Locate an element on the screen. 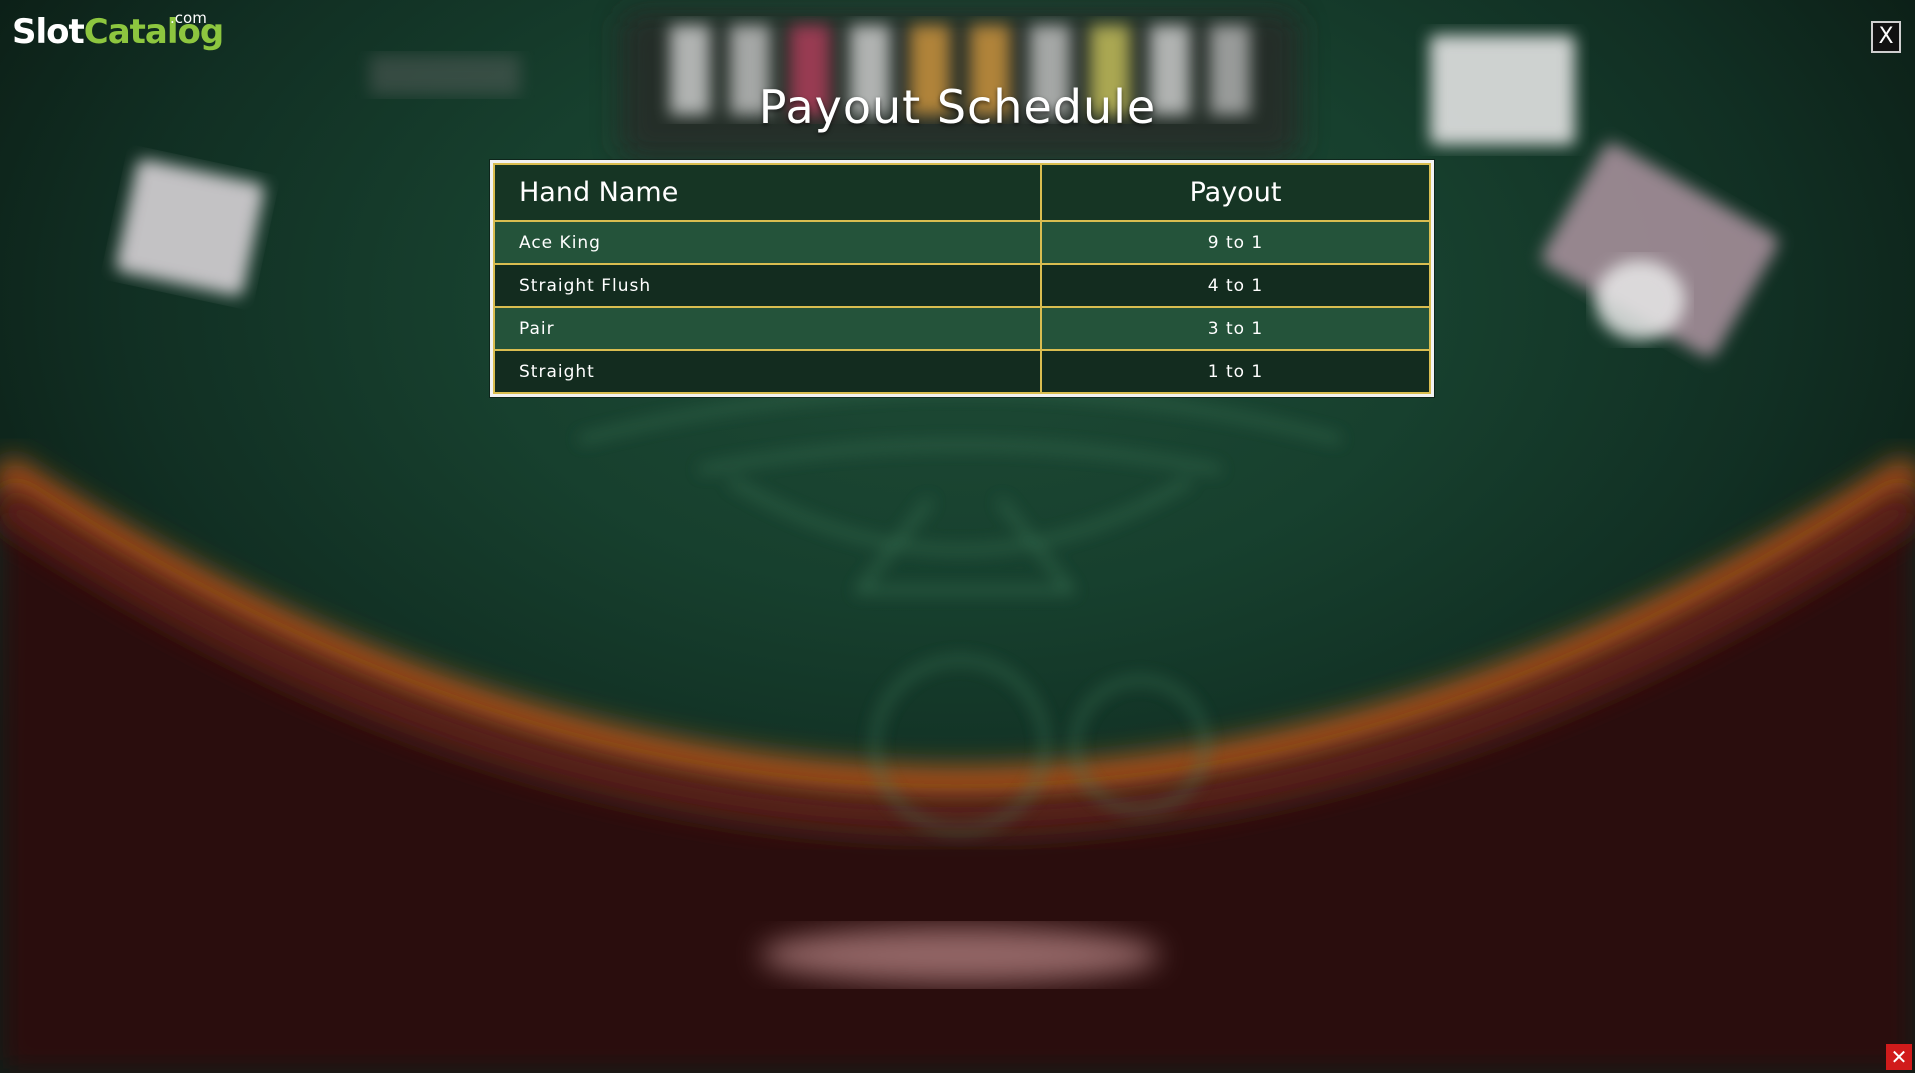  hand-name-cell: Pair is located at coordinates (767, 328).